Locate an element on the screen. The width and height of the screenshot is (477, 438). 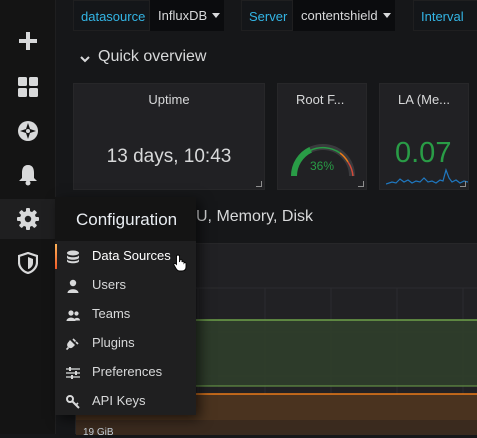
row-title: Quick overview is located at coordinates (152, 57).